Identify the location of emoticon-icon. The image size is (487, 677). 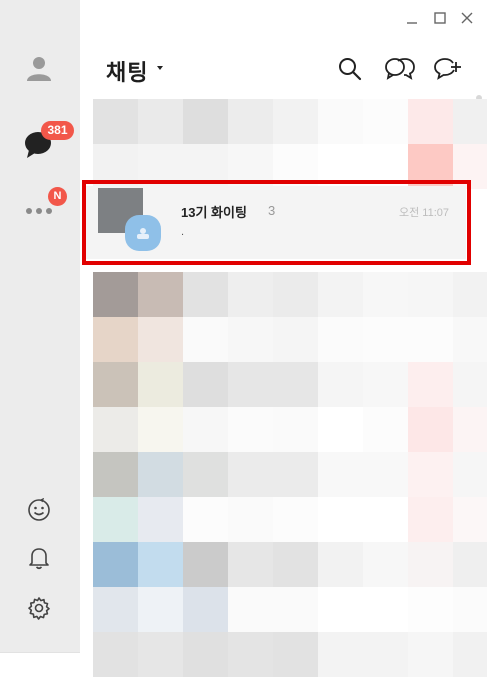
(39, 509).